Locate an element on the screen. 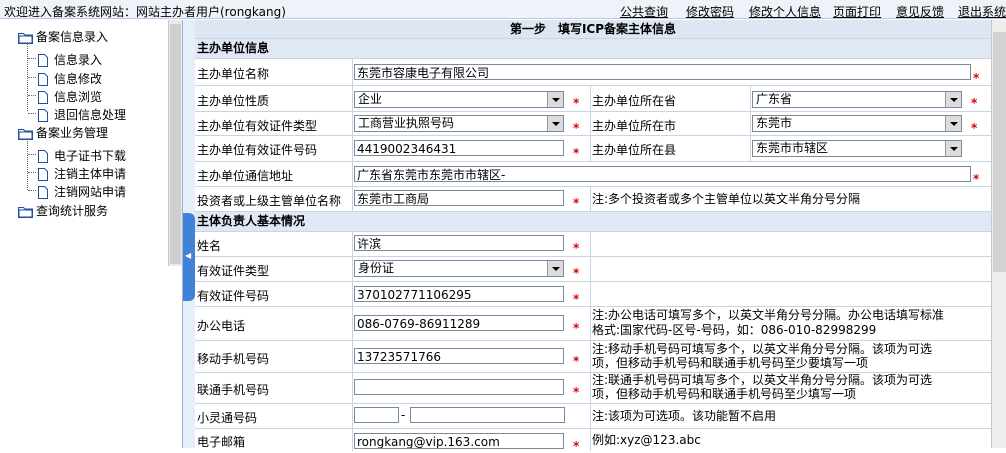 This screenshot has height=453, width=1006. cert-type-label: 主办单位有效证件类型 is located at coordinates (257, 126).